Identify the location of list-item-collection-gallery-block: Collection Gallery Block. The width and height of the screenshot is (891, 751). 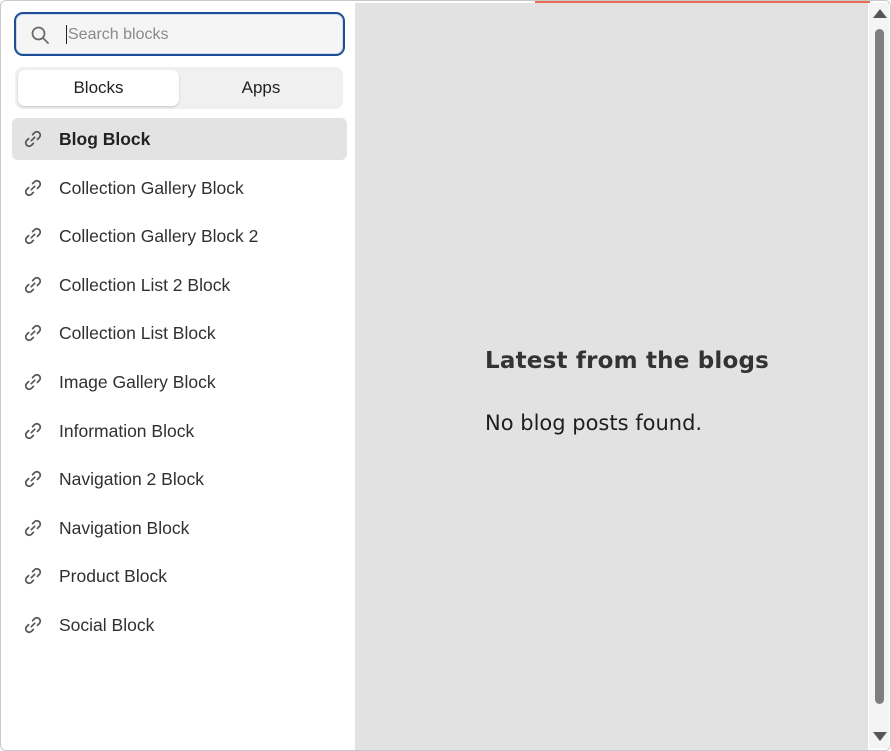
(179, 188).